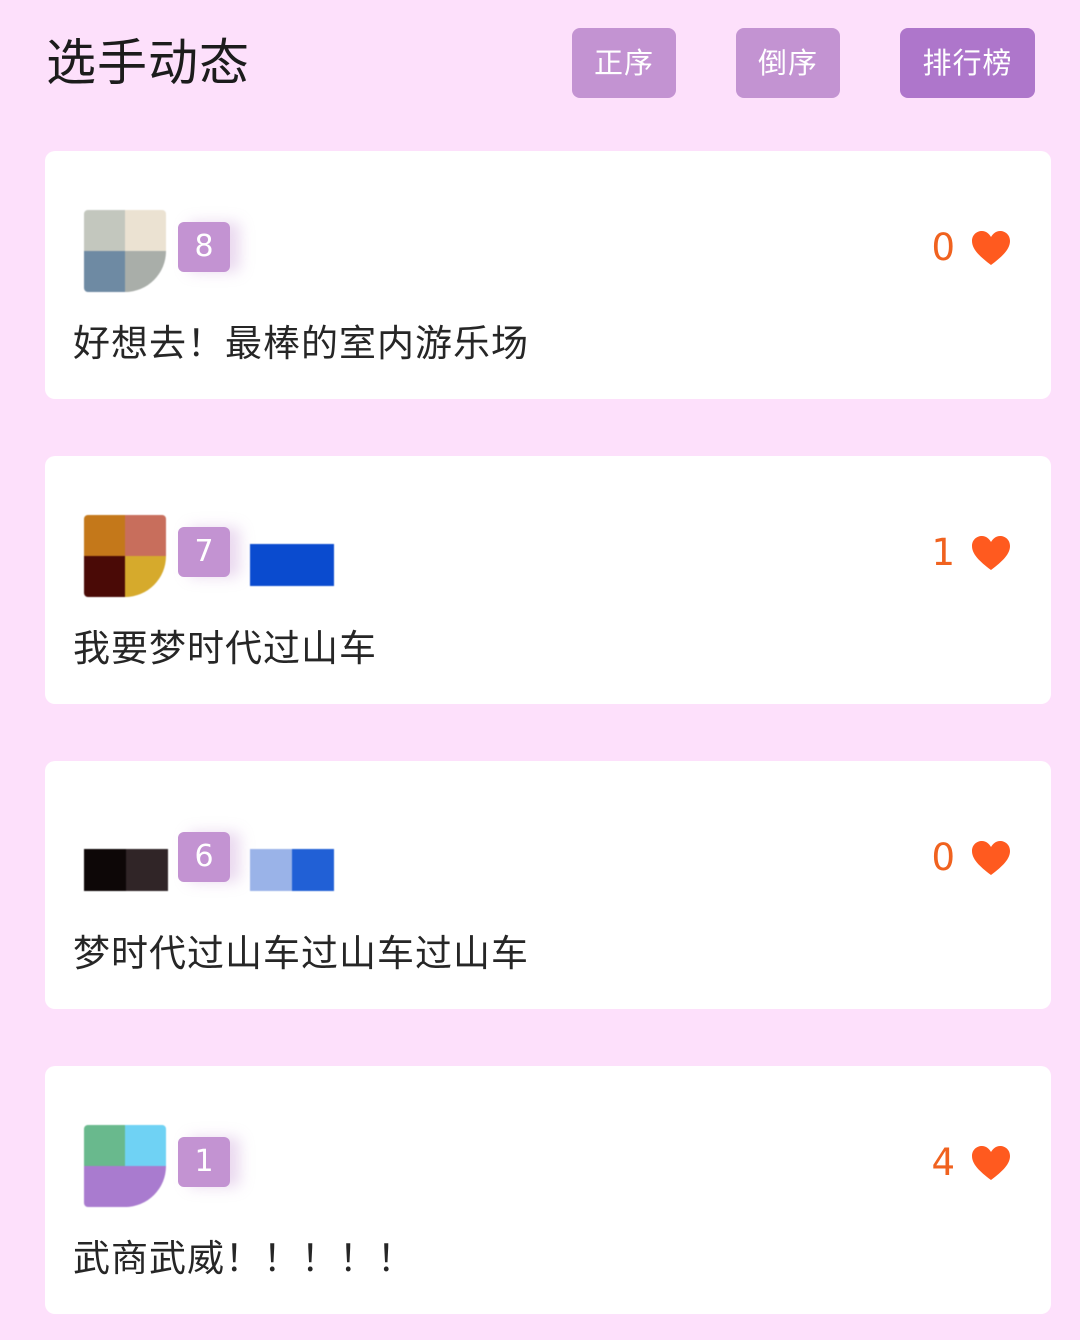 Image resolution: width=1080 pixels, height=1340 pixels. What do you see at coordinates (788, 63) in the screenshot?
I see `sort-descending-button: 倒序` at bounding box center [788, 63].